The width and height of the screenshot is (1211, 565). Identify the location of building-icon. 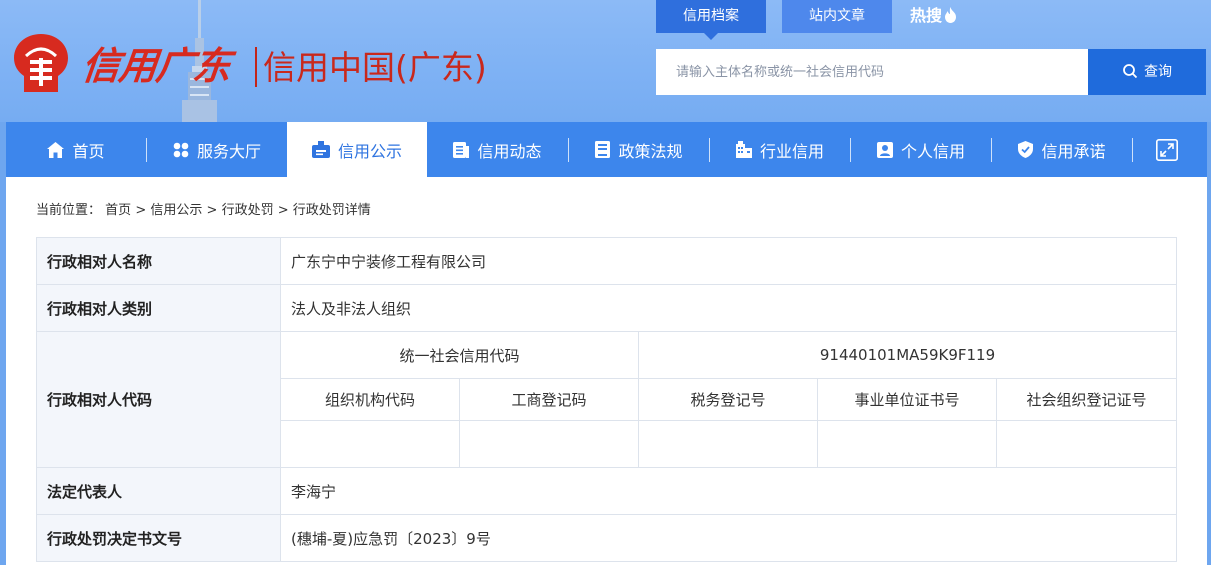
(743, 149).